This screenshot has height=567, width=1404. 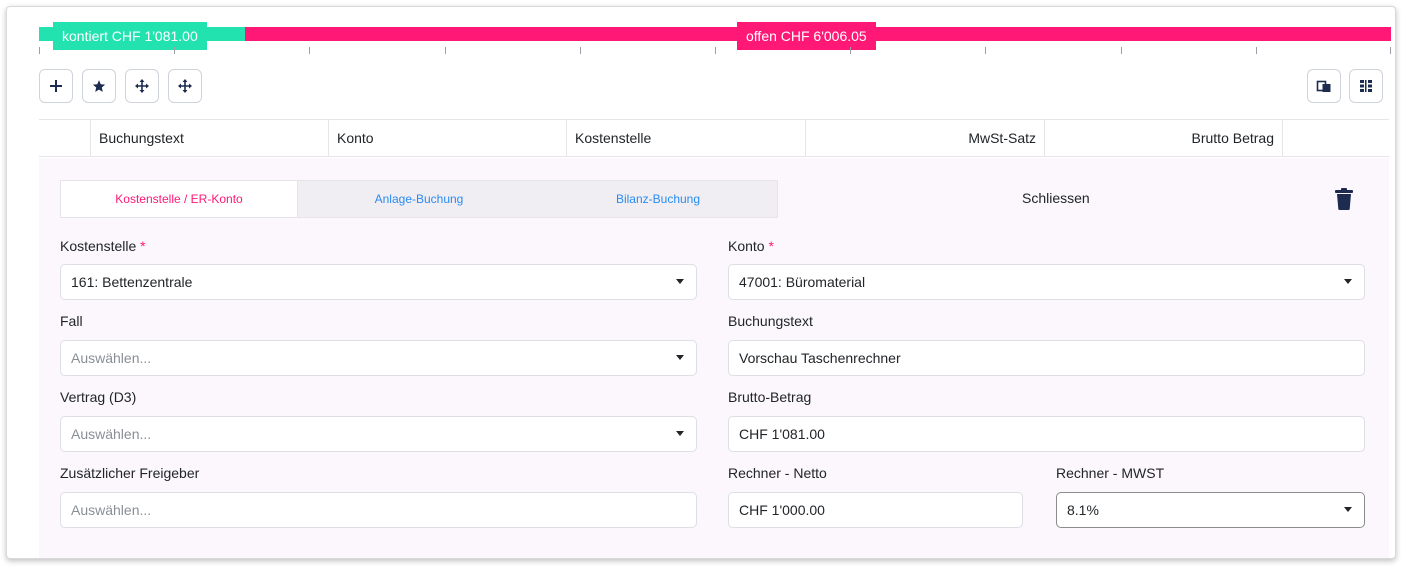 What do you see at coordinates (875, 510) in the screenshot?
I see `netto-input: CHF 1'000.00` at bounding box center [875, 510].